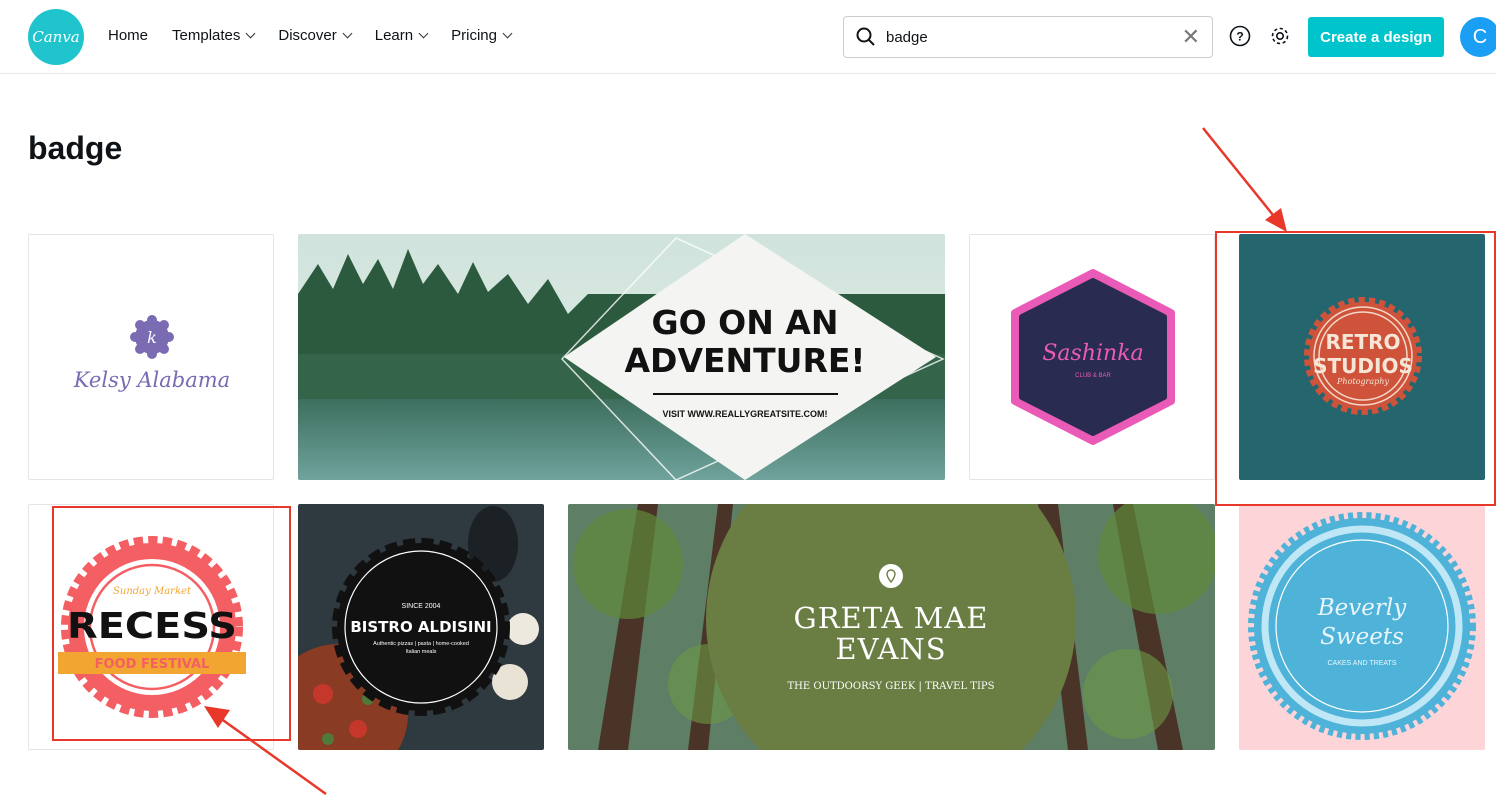 Image resolution: width=1496 pixels, height=803 pixels. What do you see at coordinates (1280, 36) in the screenshot?
I see `gear-icon` at bounding box center [1280, 36].